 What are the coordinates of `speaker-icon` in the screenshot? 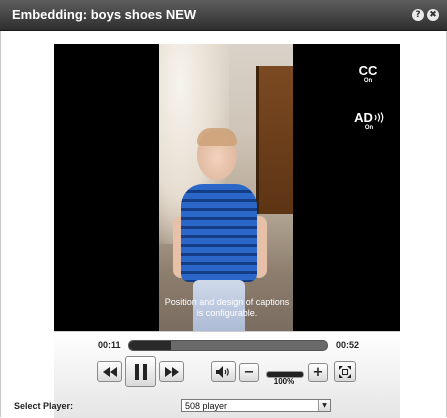 It's located at (222, 371).